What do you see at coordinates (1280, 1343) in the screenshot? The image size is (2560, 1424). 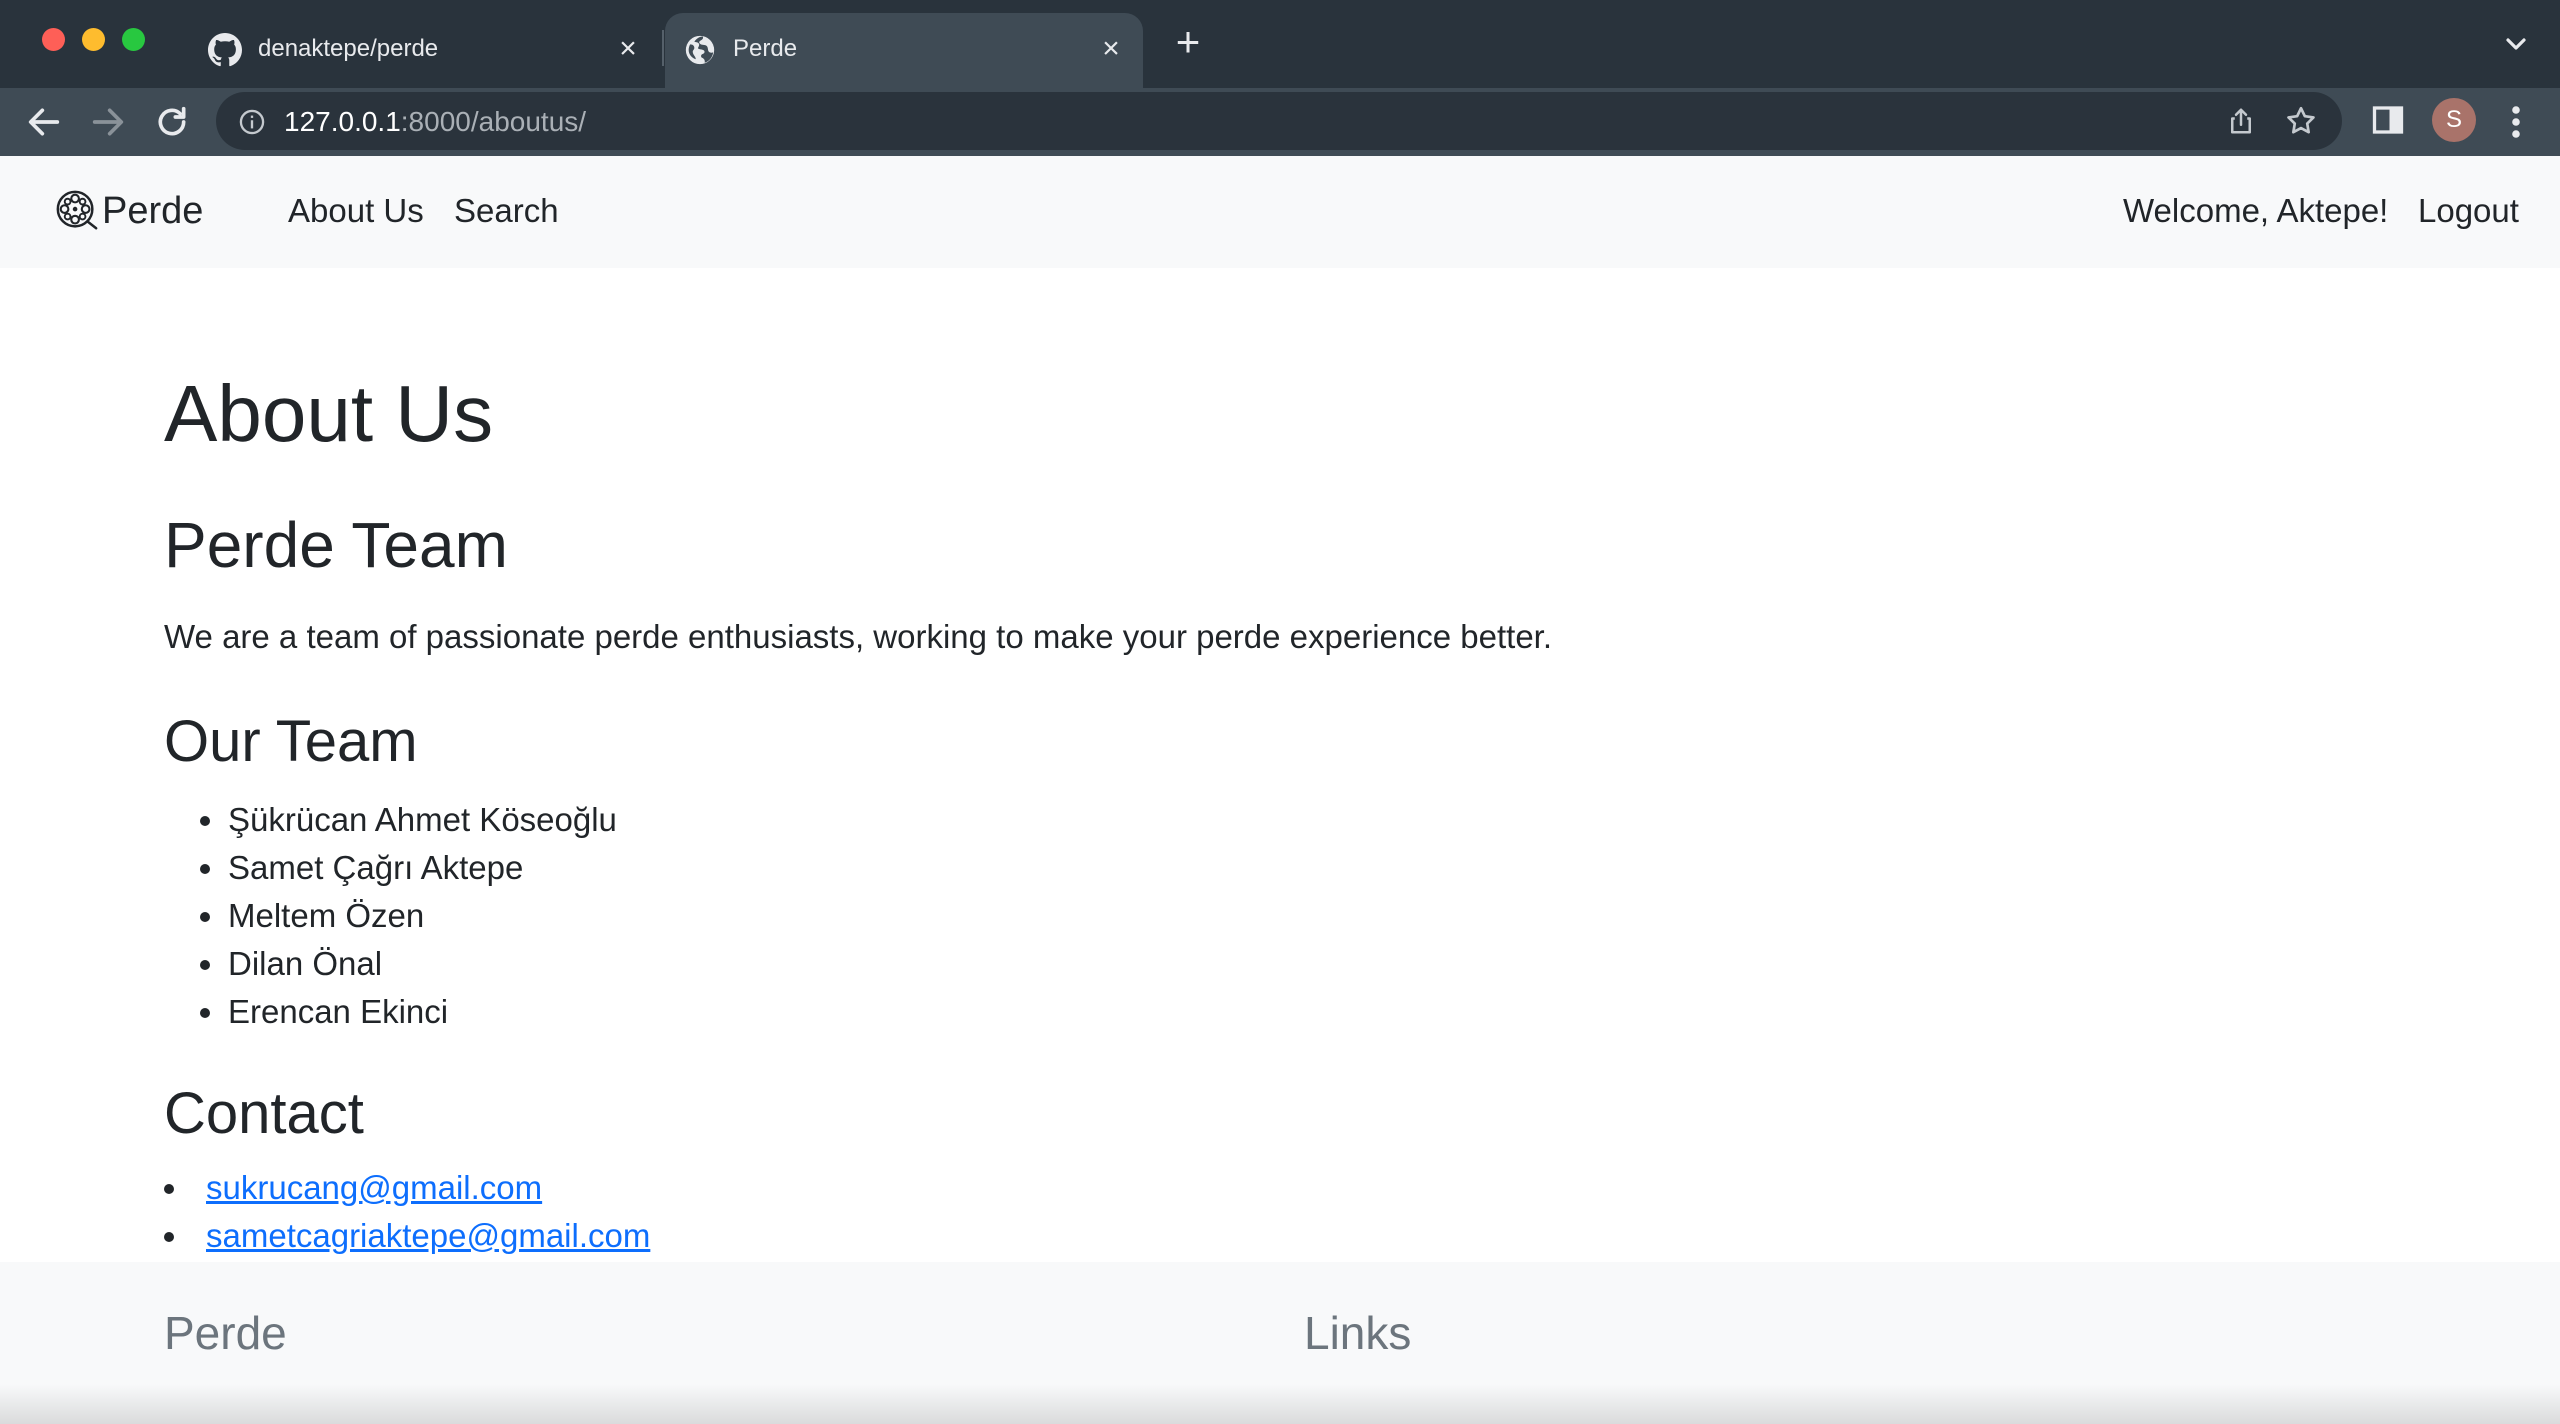 I see `site-footer: Perde Links` at bounding box center [1280, 1343].